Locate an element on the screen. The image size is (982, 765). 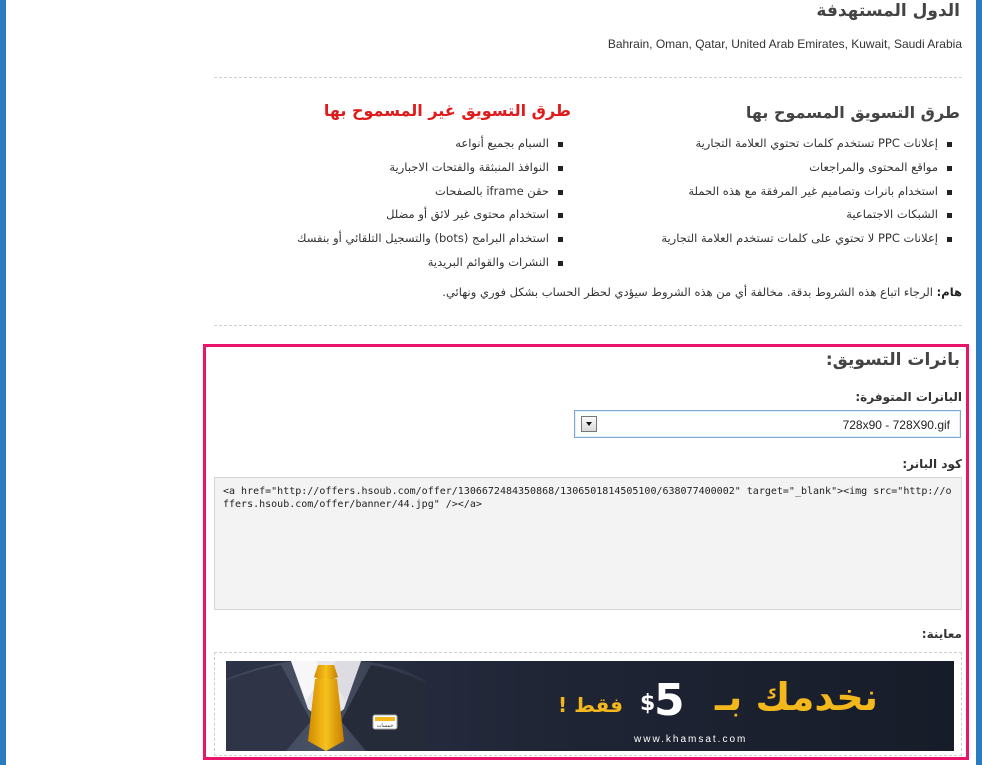
banner-code-label: كود البانر: is located at coordinates (932, 464).